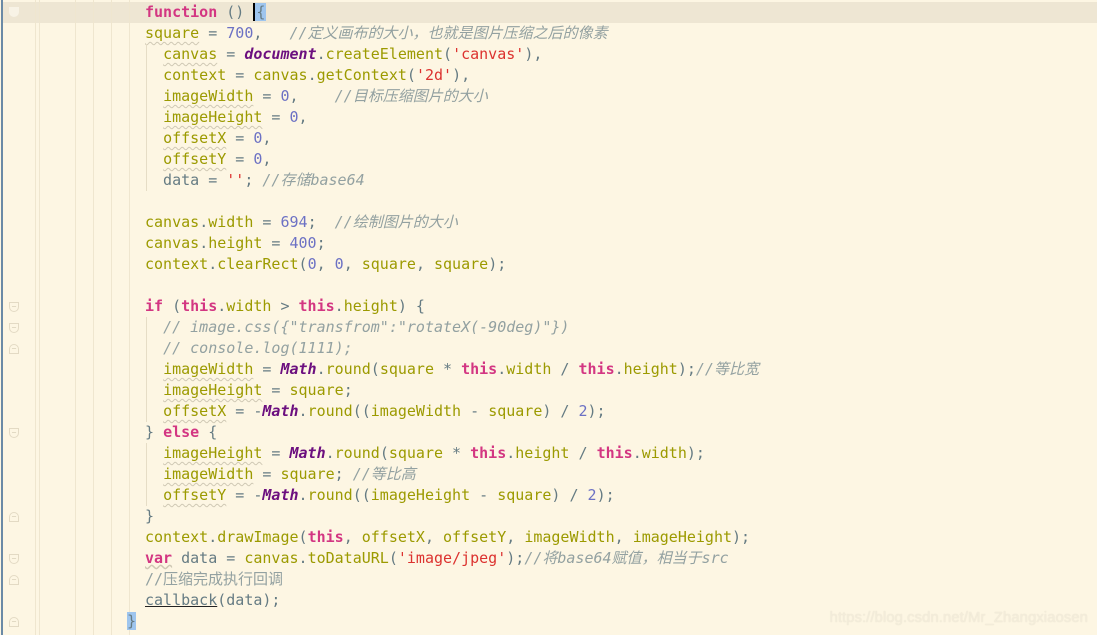  Describe the element at coordinates (626, 558) in the screenshot. I see `comment-token: //将base64赋值，相当于src` at that location.